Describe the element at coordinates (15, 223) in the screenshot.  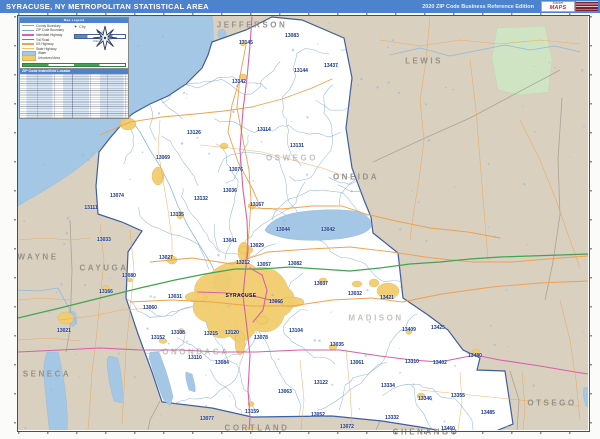
I see `grid-ticks-left` at that location.